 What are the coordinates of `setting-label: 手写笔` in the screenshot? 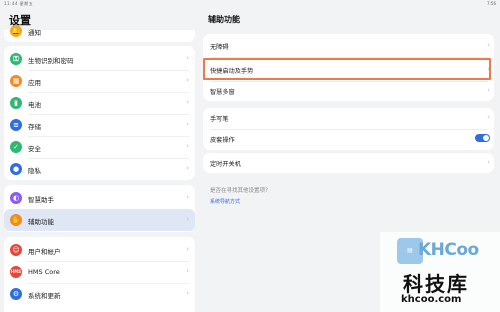 It's located at (219, 119).